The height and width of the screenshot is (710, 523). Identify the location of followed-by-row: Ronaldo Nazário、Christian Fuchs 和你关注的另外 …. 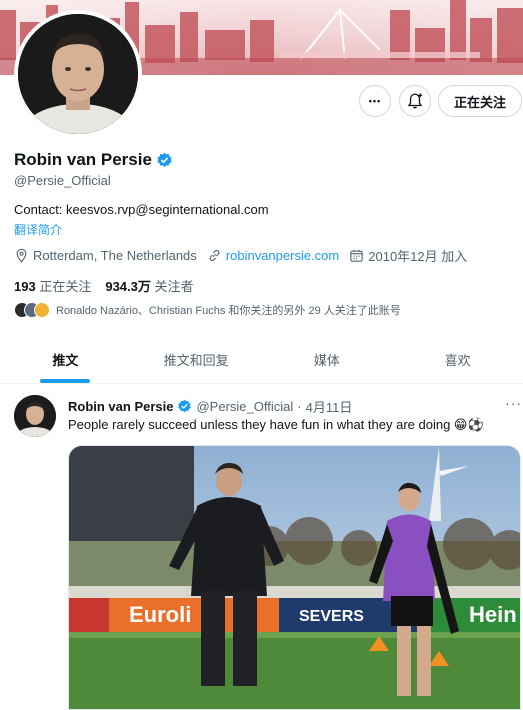
(207, 310).